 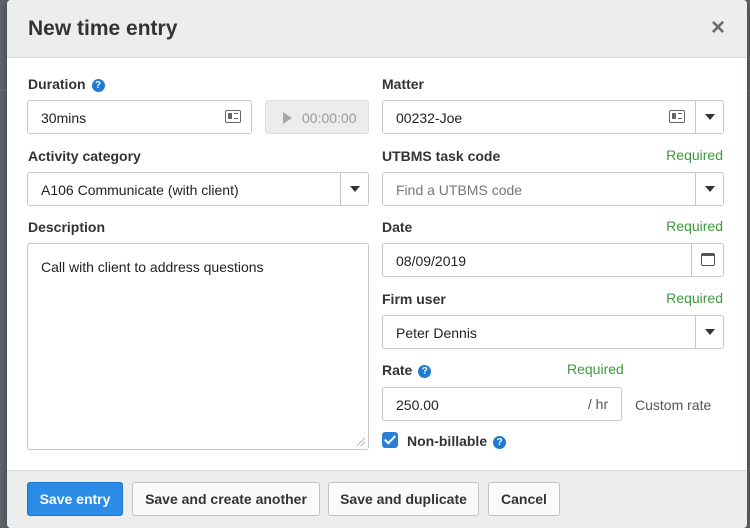 What do you see at coordinates (553, 332) in the screenshot?
I see `firm-user-select: Peter Dennis` at bounding box center [553, 332].